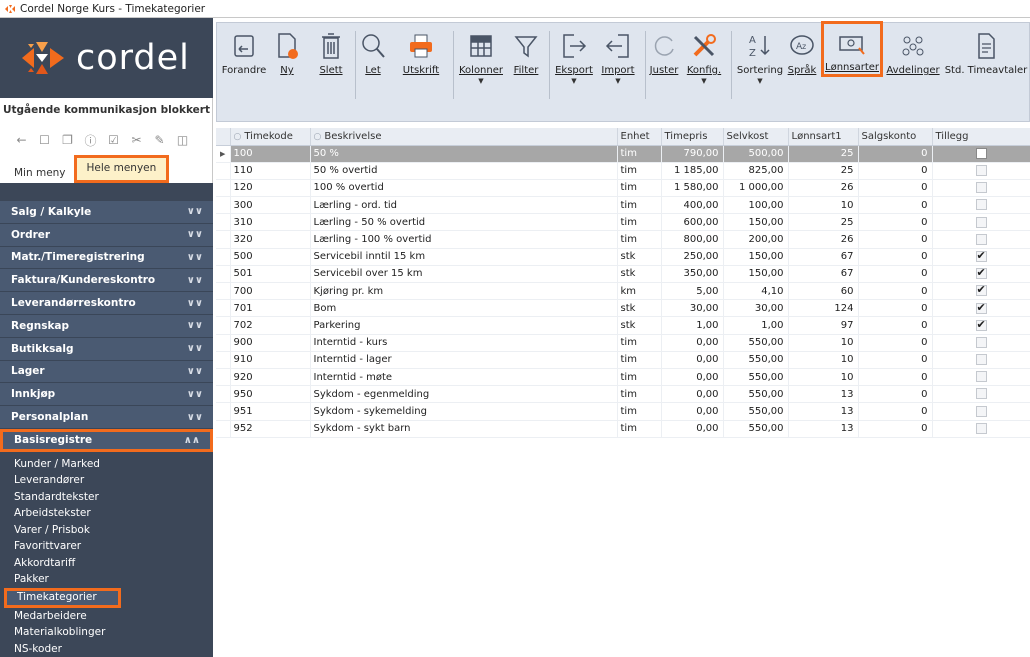 Image resolution: width=1030 pixels, height=657 pixels. Describe the element at coordinates (106, 235) in the screenshot. I see `menu-group-ordrer: Ordrer ∨∨` at that location.